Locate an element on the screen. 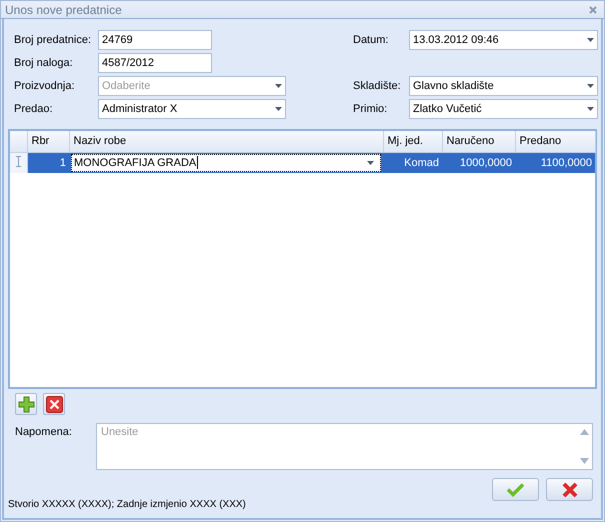 The height and width of the screenshot is (522, 605). check-icon is located at coordinates (515, 489).